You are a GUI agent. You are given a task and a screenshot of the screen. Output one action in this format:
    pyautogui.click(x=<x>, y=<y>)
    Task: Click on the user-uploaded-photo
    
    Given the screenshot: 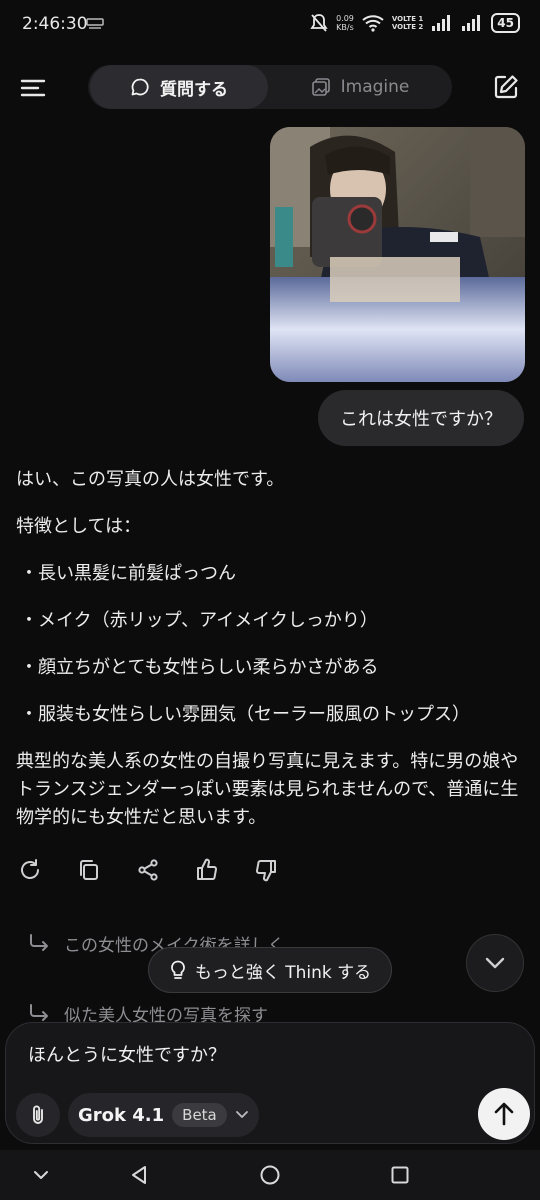 What is the action you would take?
    pyautogui.click(x=397, y=254)
    